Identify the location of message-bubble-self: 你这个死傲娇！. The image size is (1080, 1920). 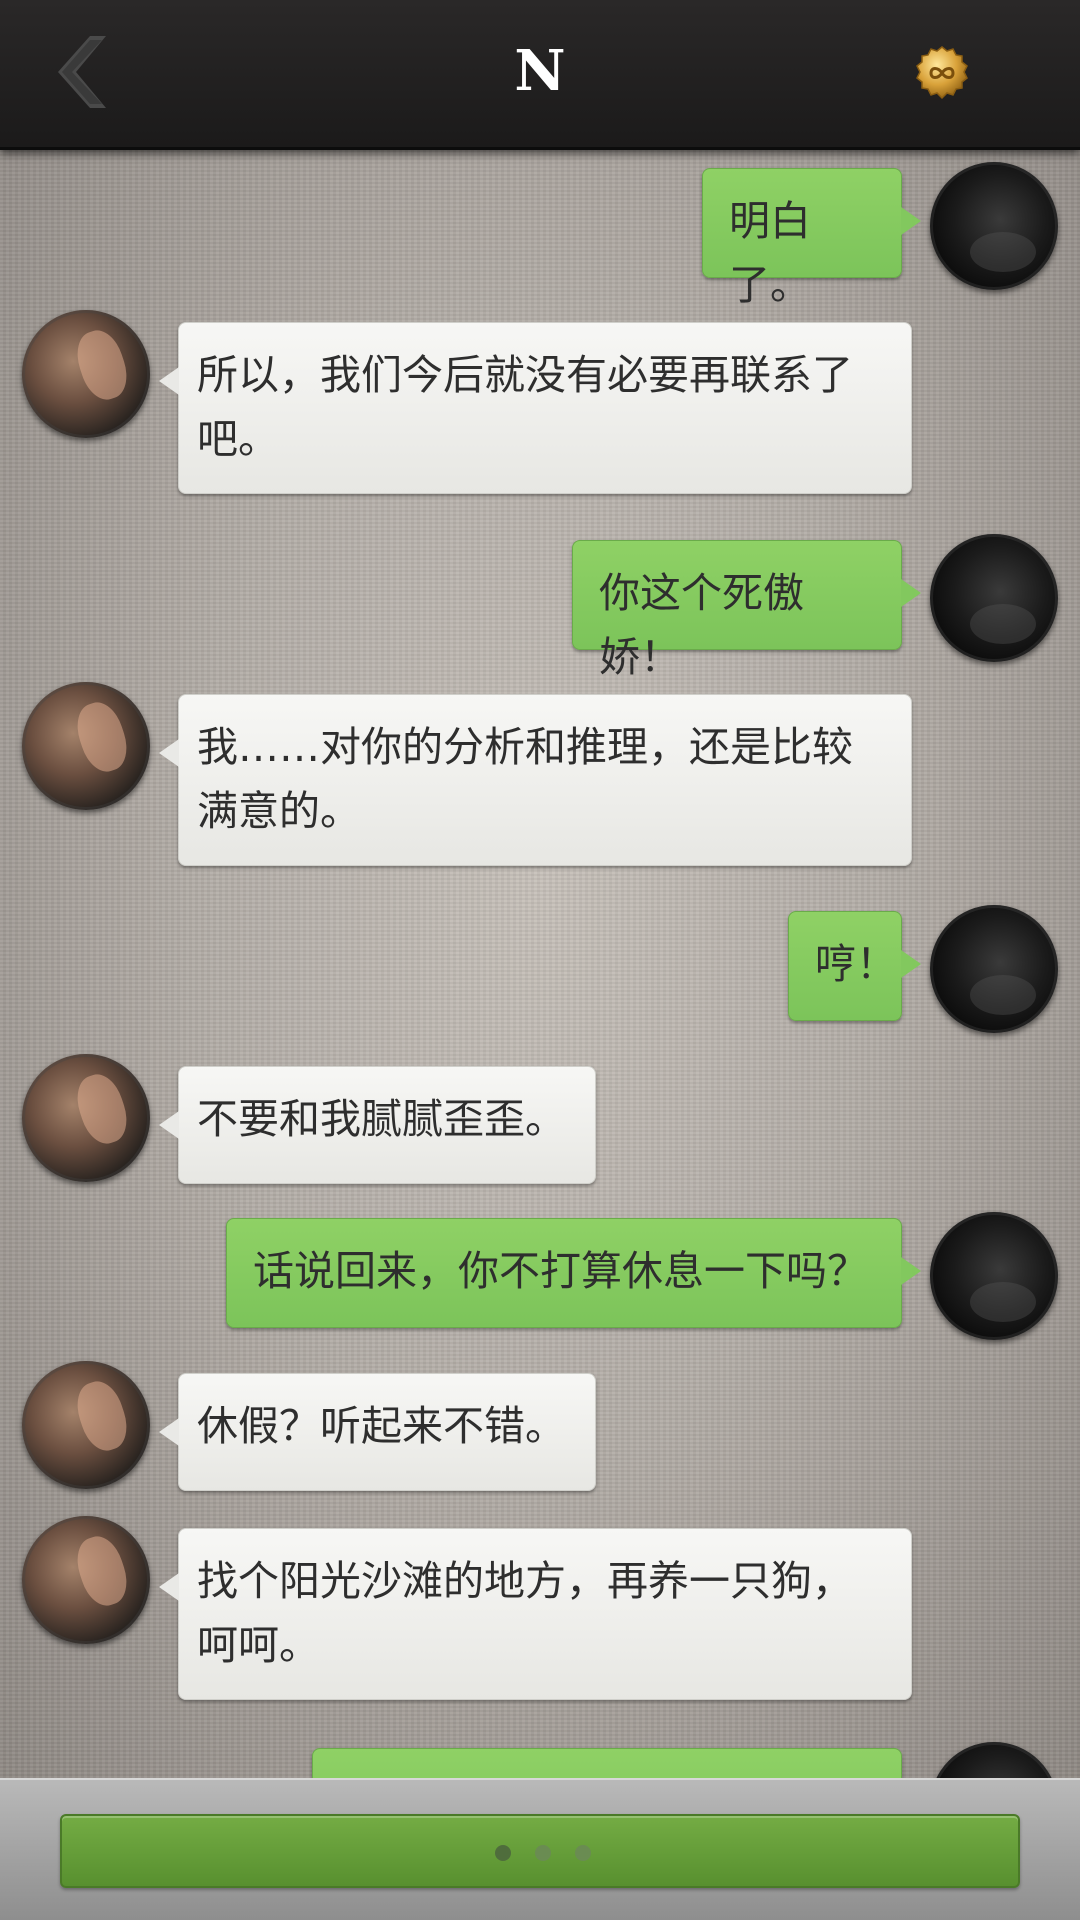
(746, 610).